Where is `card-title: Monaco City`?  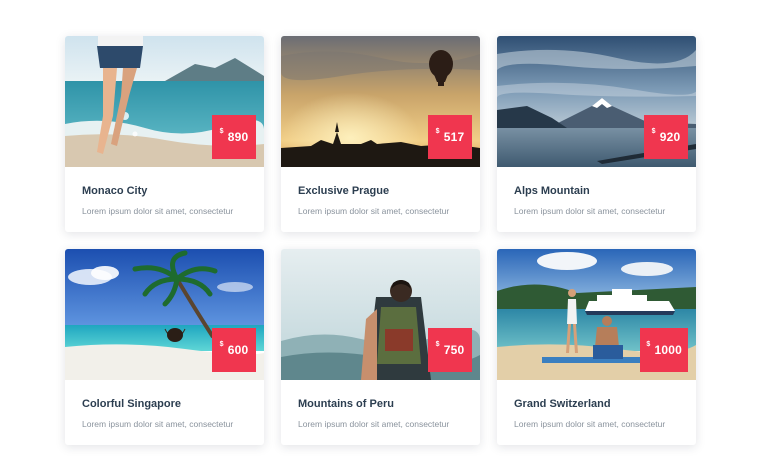 card-title: Monaco City is located at coordinates (164, 191).